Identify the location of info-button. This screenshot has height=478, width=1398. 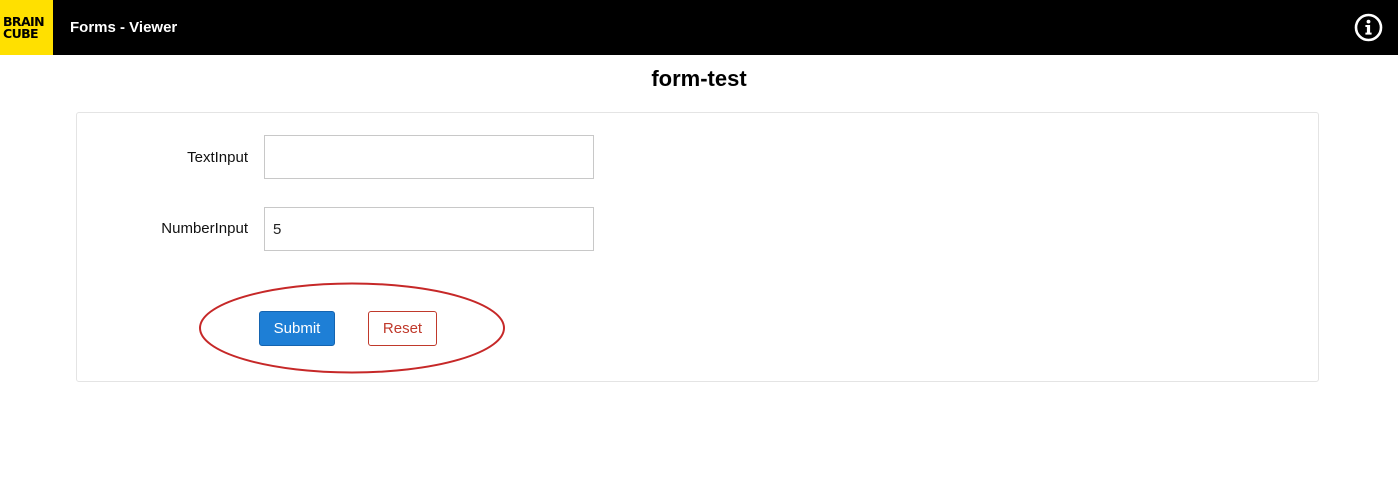
(1368, 27).